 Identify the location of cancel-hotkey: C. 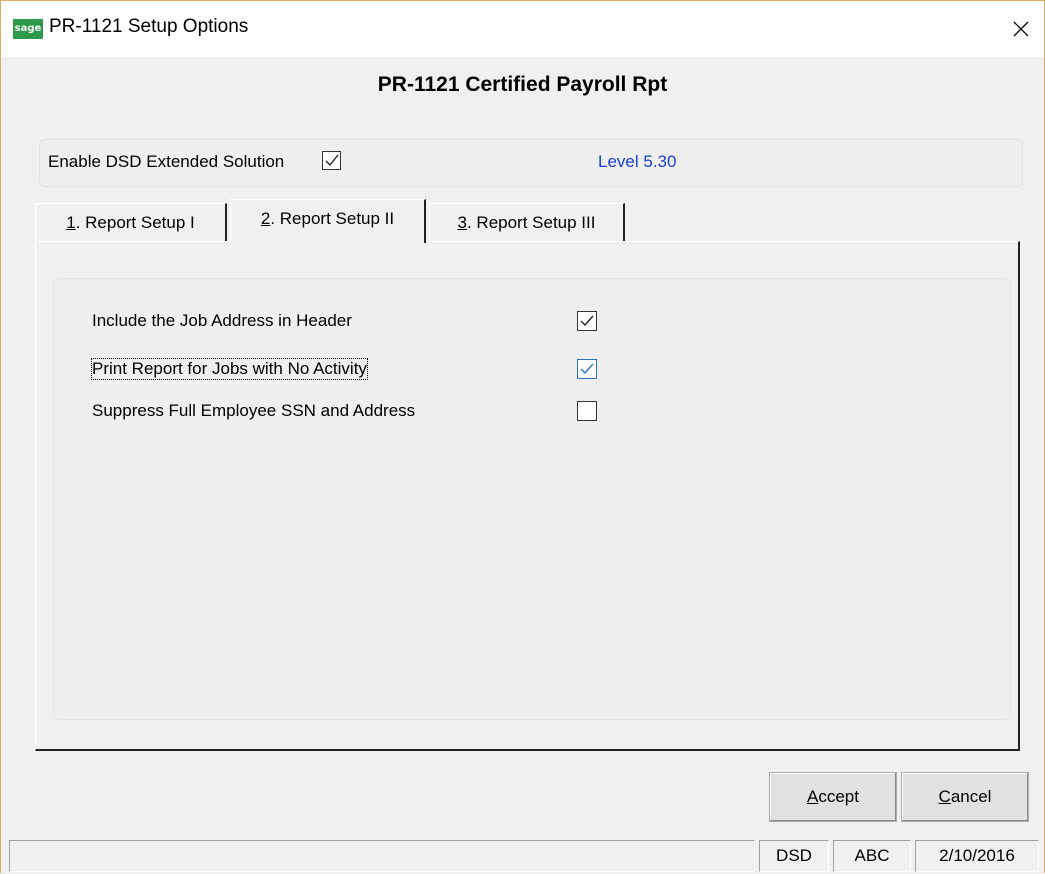
(944, 796).